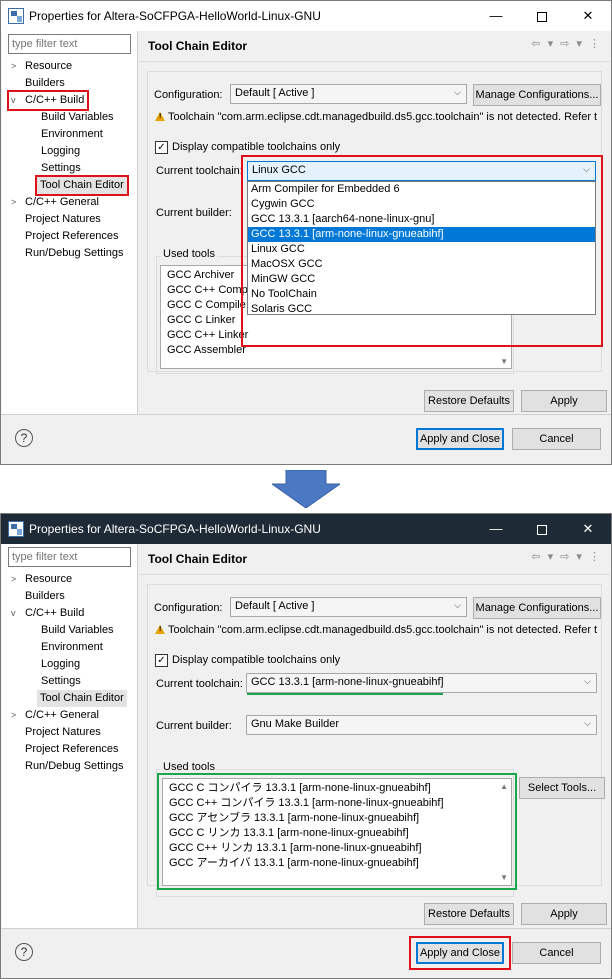  I want to click on current-builder-combo: Gnu Make Builder ⌵, so click(421, 725).